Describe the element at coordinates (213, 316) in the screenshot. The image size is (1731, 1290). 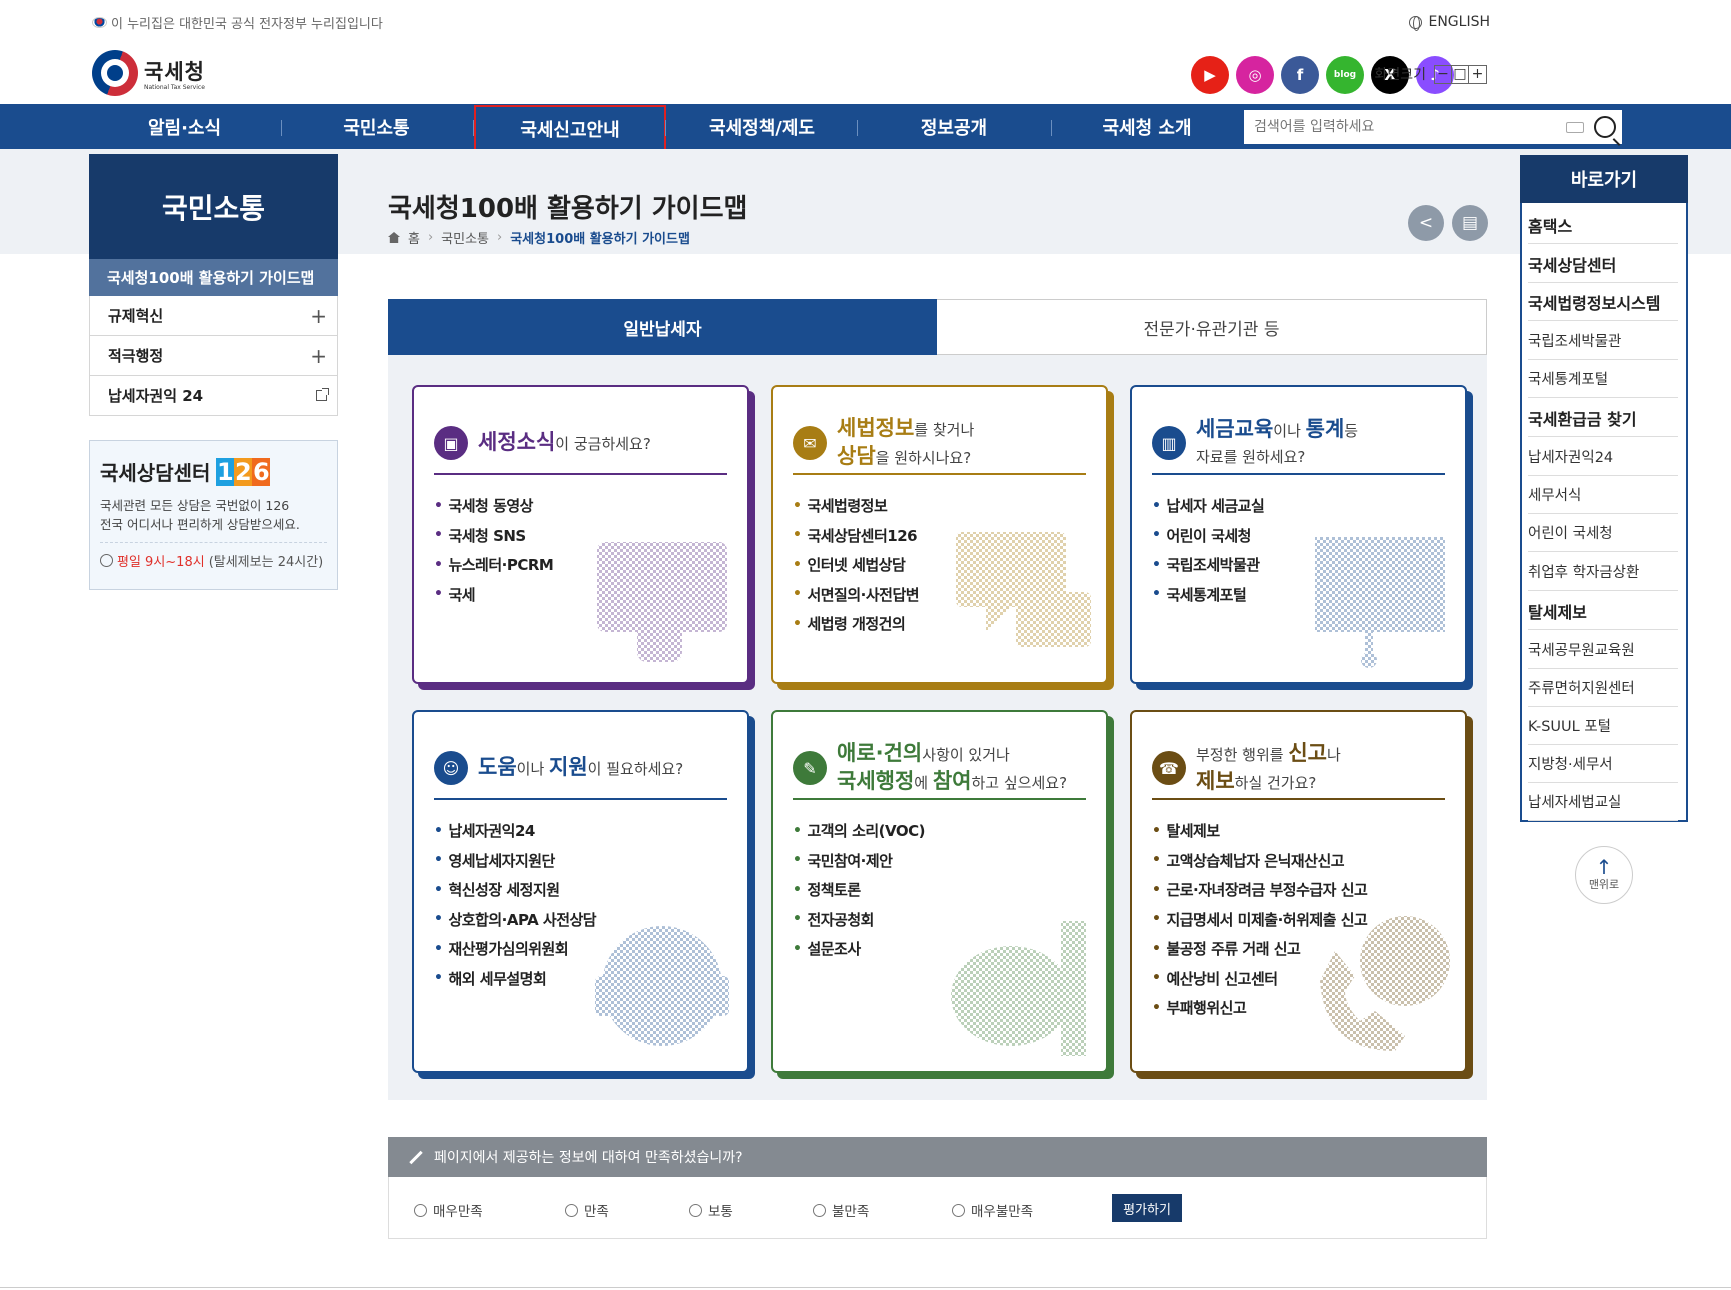
I see `sidebar-item-regulation: 규제혁신 +` at that location.